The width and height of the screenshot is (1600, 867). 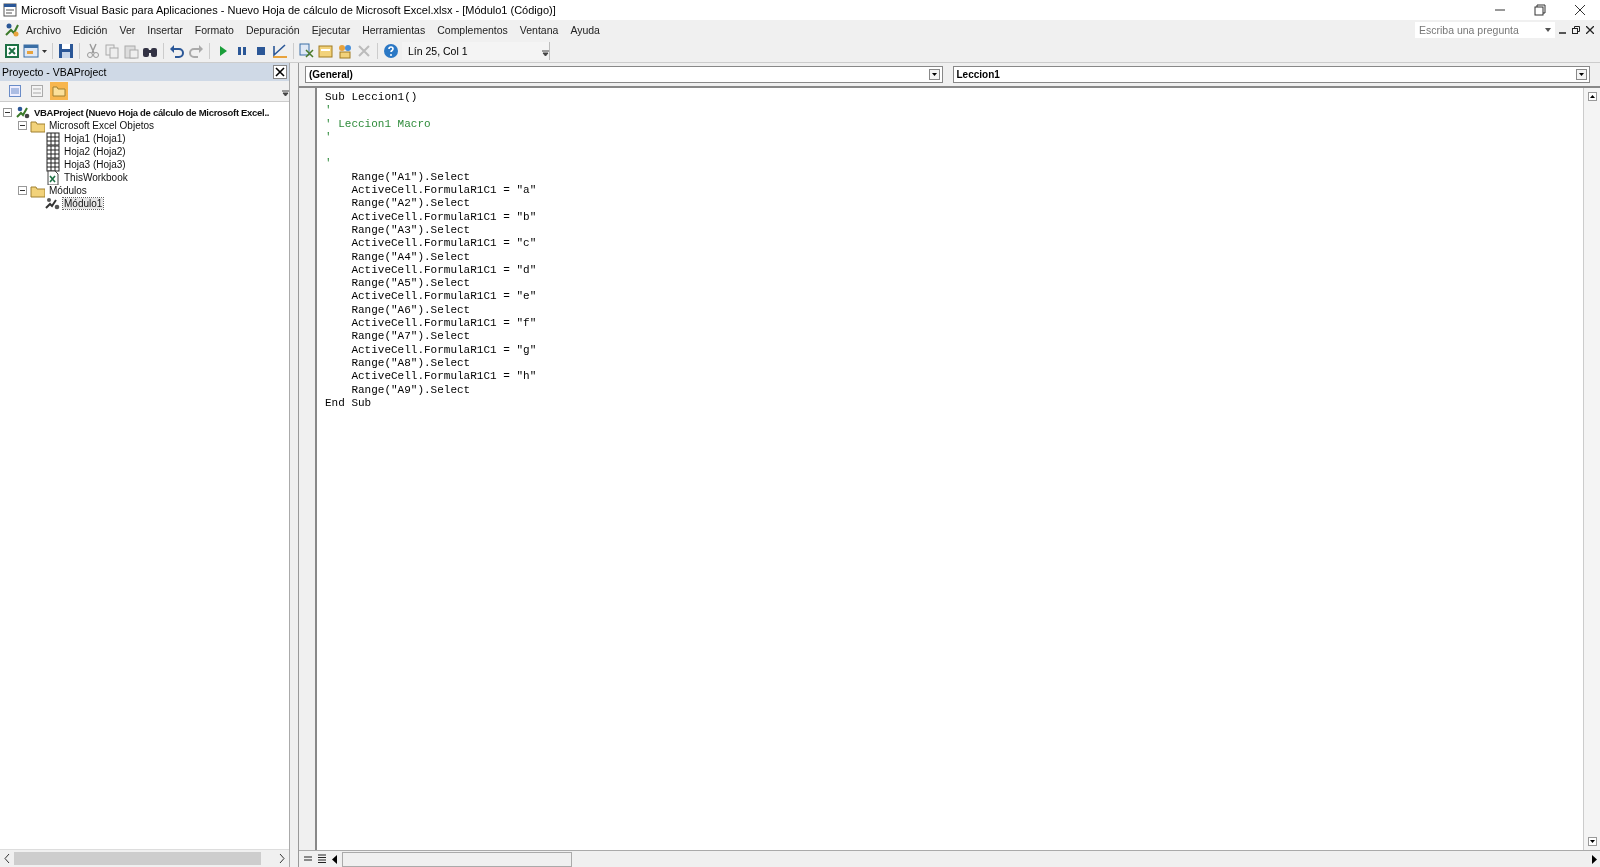 What do you see at coordinates (585, 30) in the screenshot?
I see `menu-item: Ayuda` at bounding box center [585, 30].